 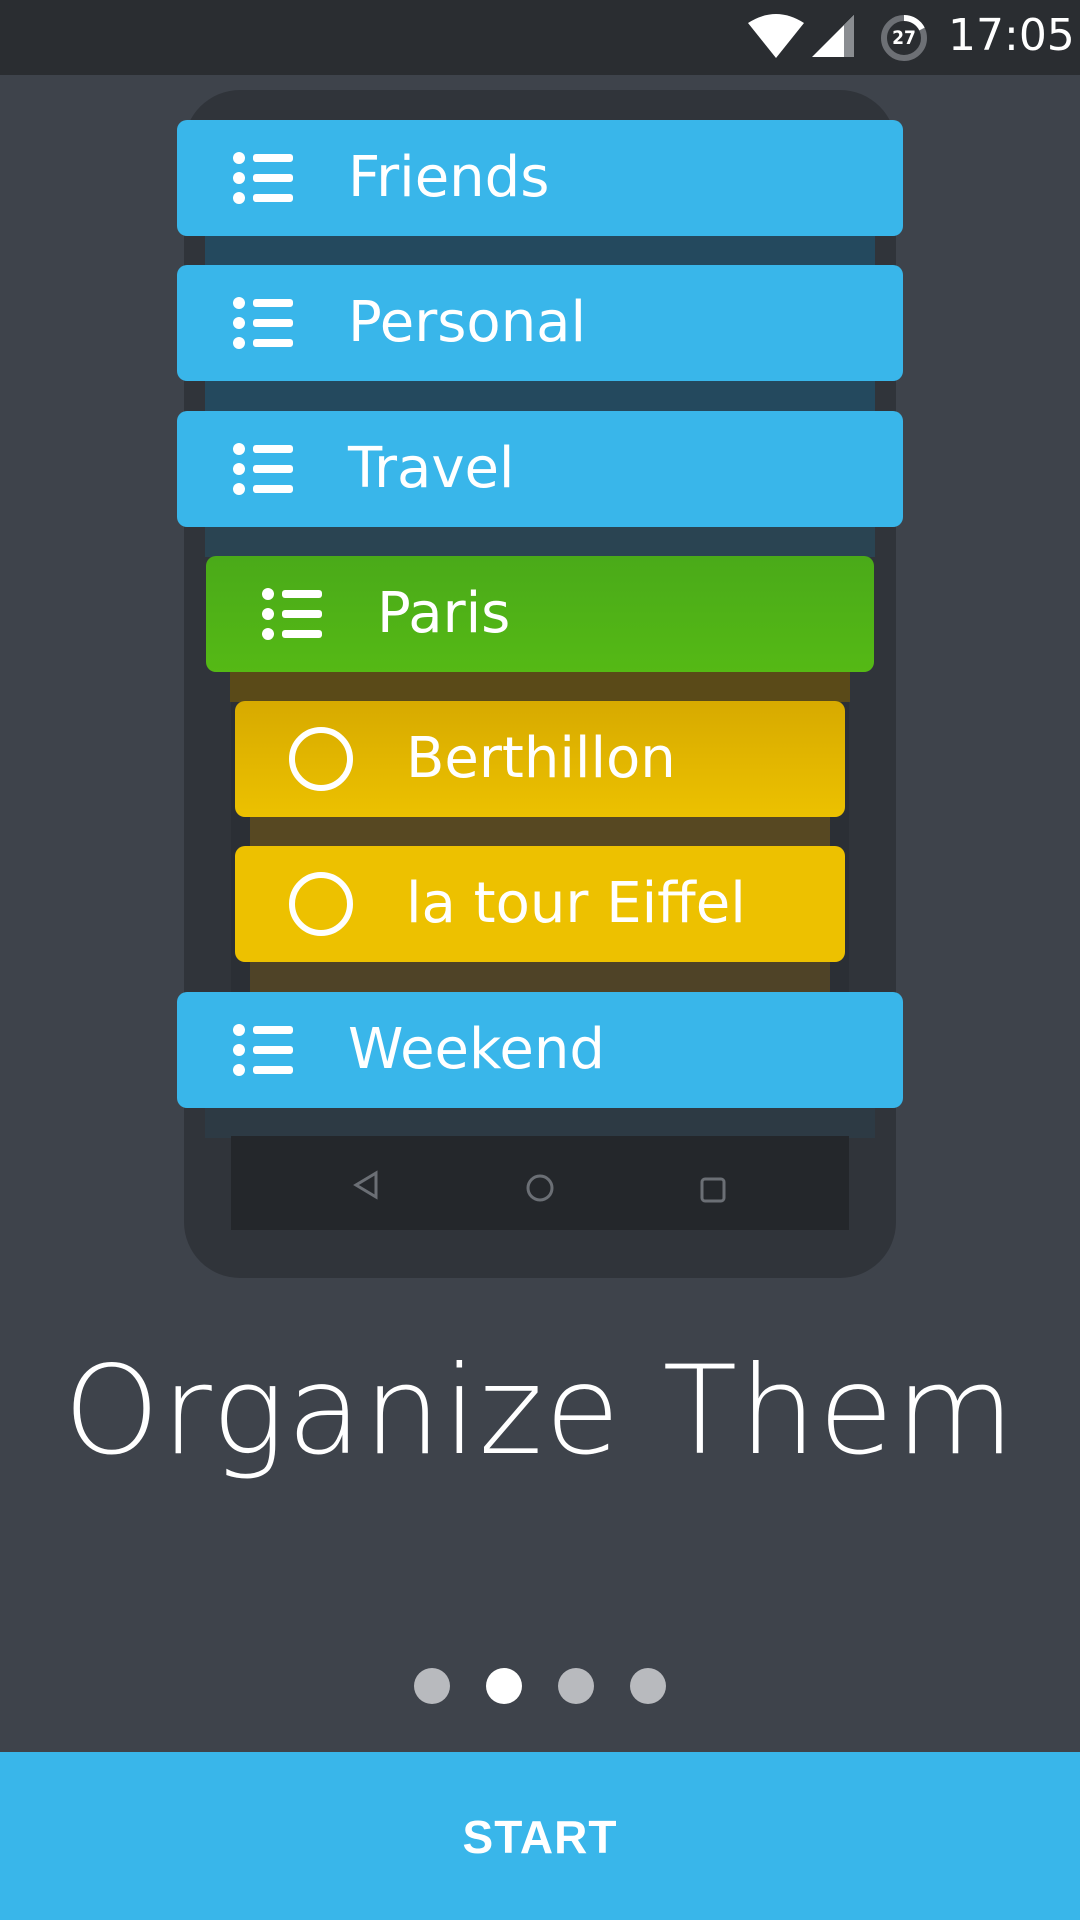 I want to click on status-time: 17:05, so click(x=1011, y=35).